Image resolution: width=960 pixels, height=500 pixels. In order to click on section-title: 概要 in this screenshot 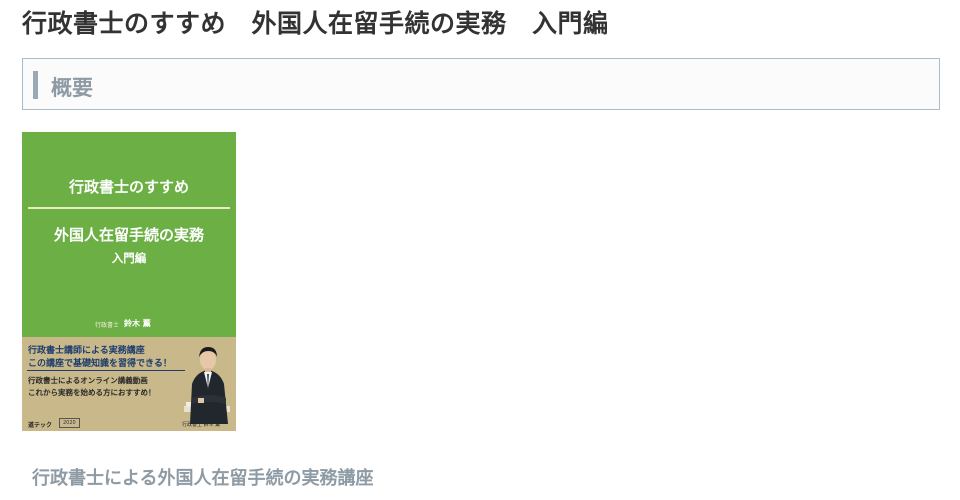, I will do `click(72, 88)`.